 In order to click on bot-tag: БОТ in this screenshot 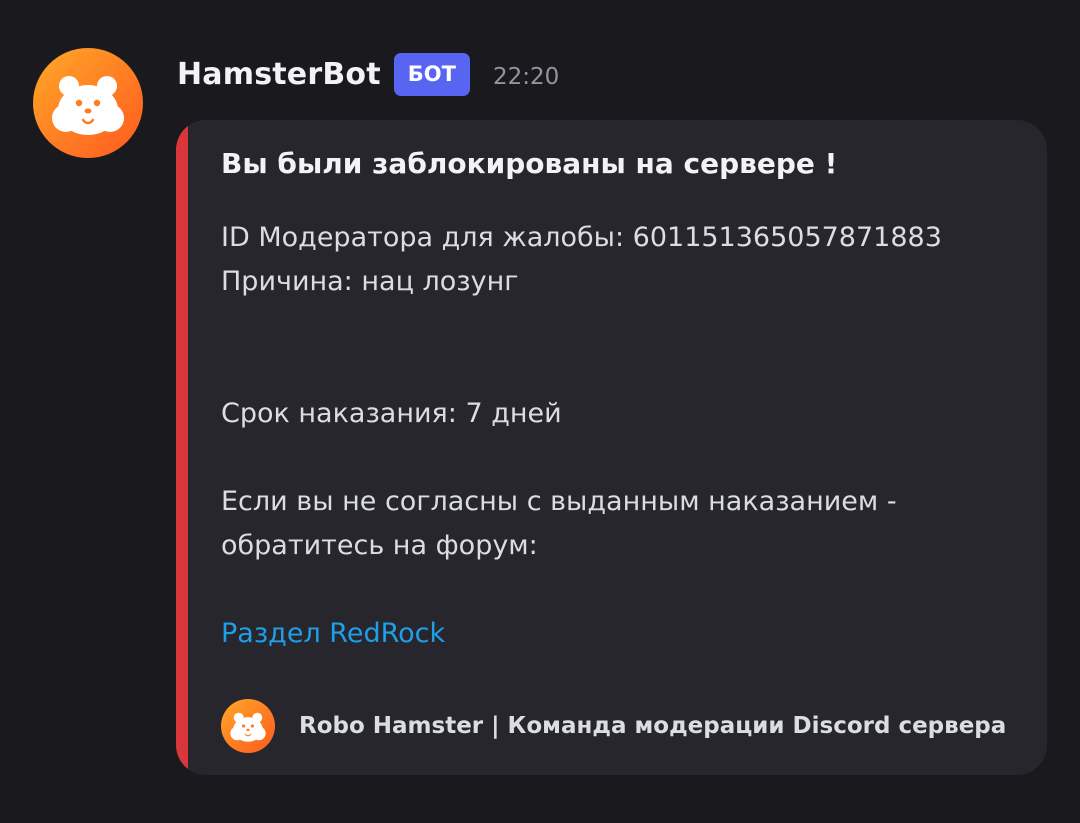, I will do `click(431, 74)`.